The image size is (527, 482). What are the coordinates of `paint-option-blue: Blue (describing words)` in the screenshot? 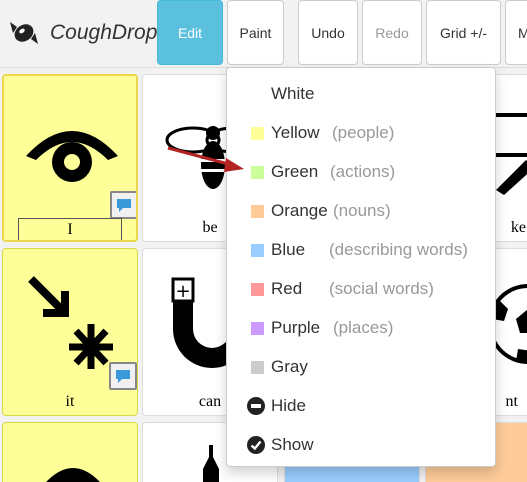 It's located at (361, 250).